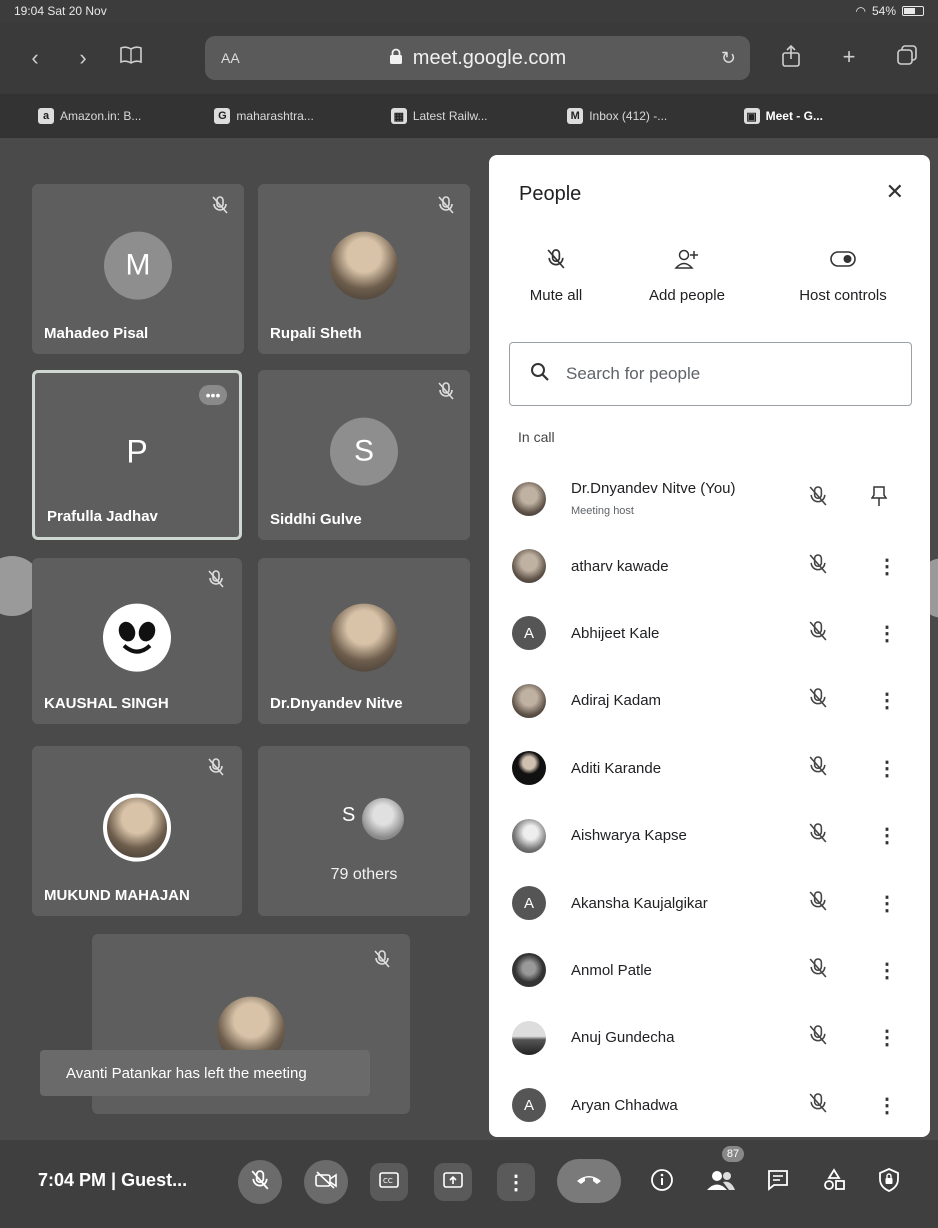 The width and height of the screenshot is (938, 1228). What do you see at coordinates (834, 1182) in the screenshot?
I see `activities-icon` at bounding box center [834, 1182].